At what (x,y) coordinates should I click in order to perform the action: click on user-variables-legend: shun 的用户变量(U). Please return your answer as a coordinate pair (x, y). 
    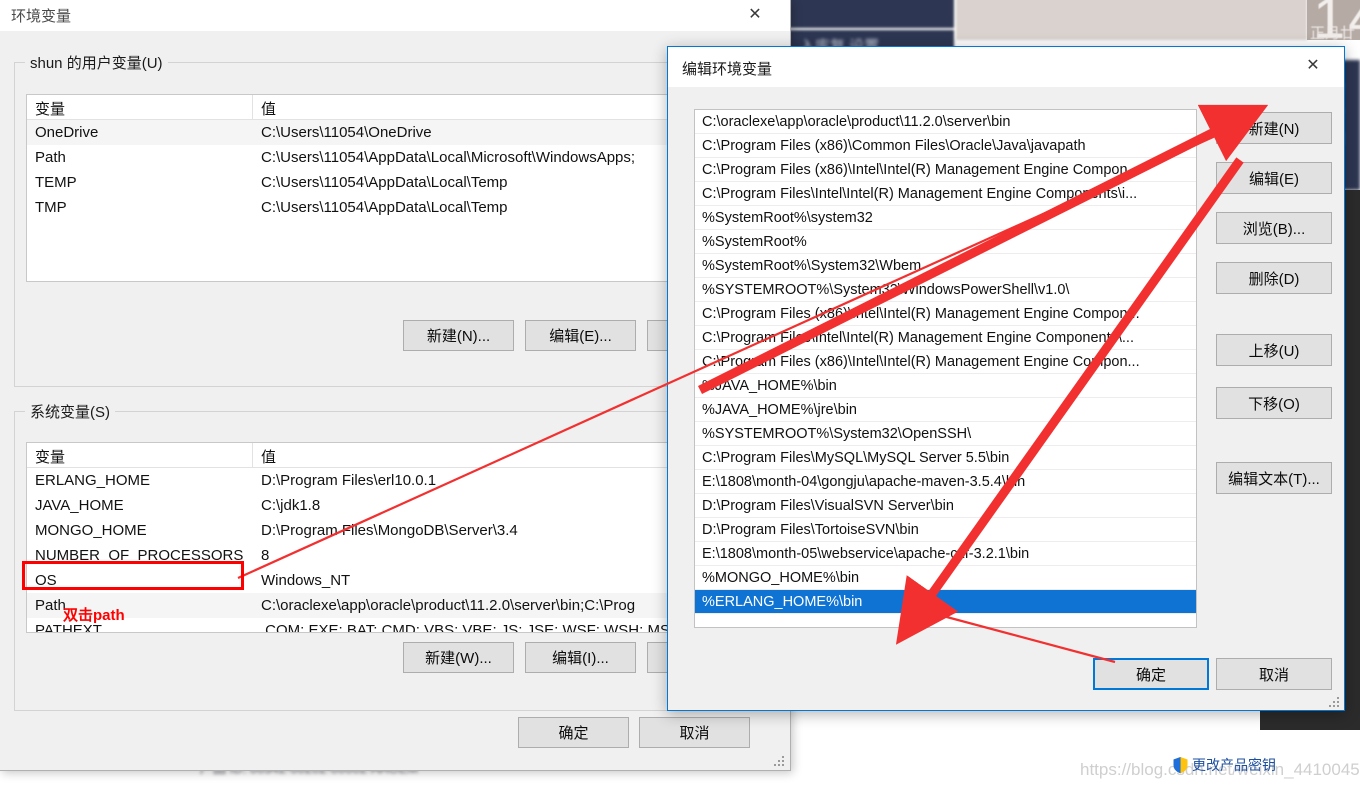
    Looking at the image, I should click on (96, 62).